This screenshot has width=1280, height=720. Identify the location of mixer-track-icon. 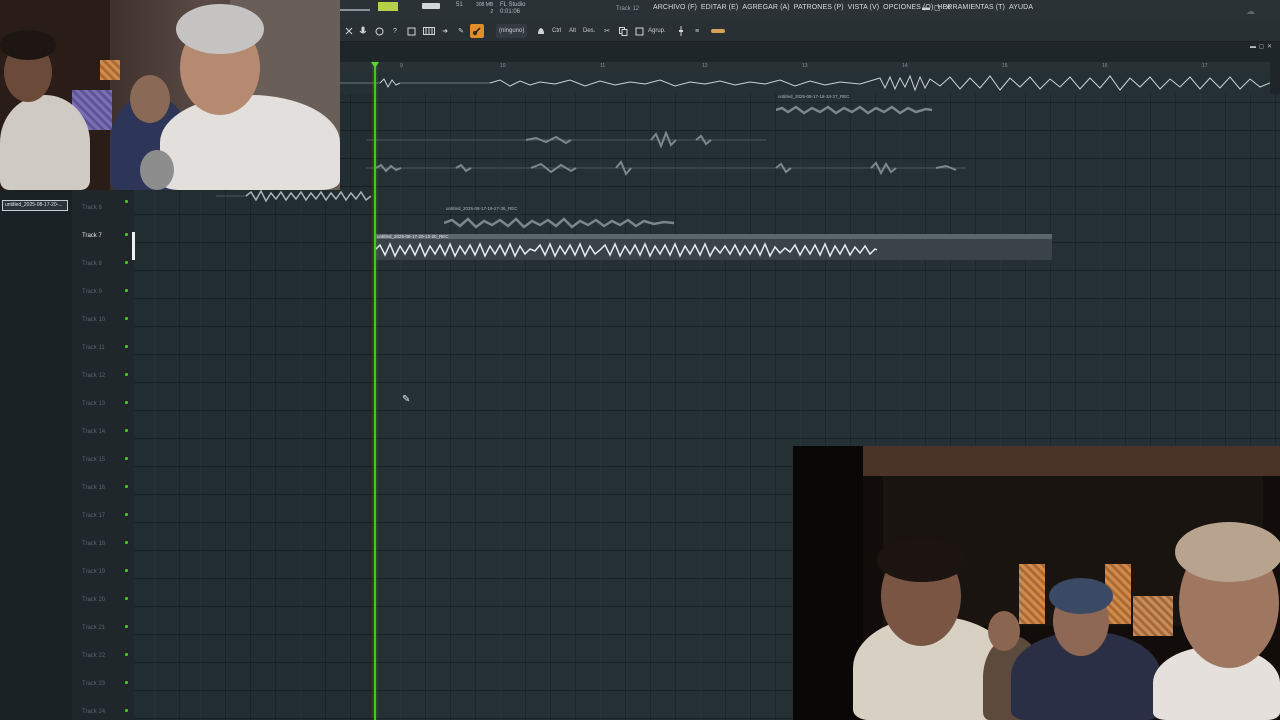
(681, 31).